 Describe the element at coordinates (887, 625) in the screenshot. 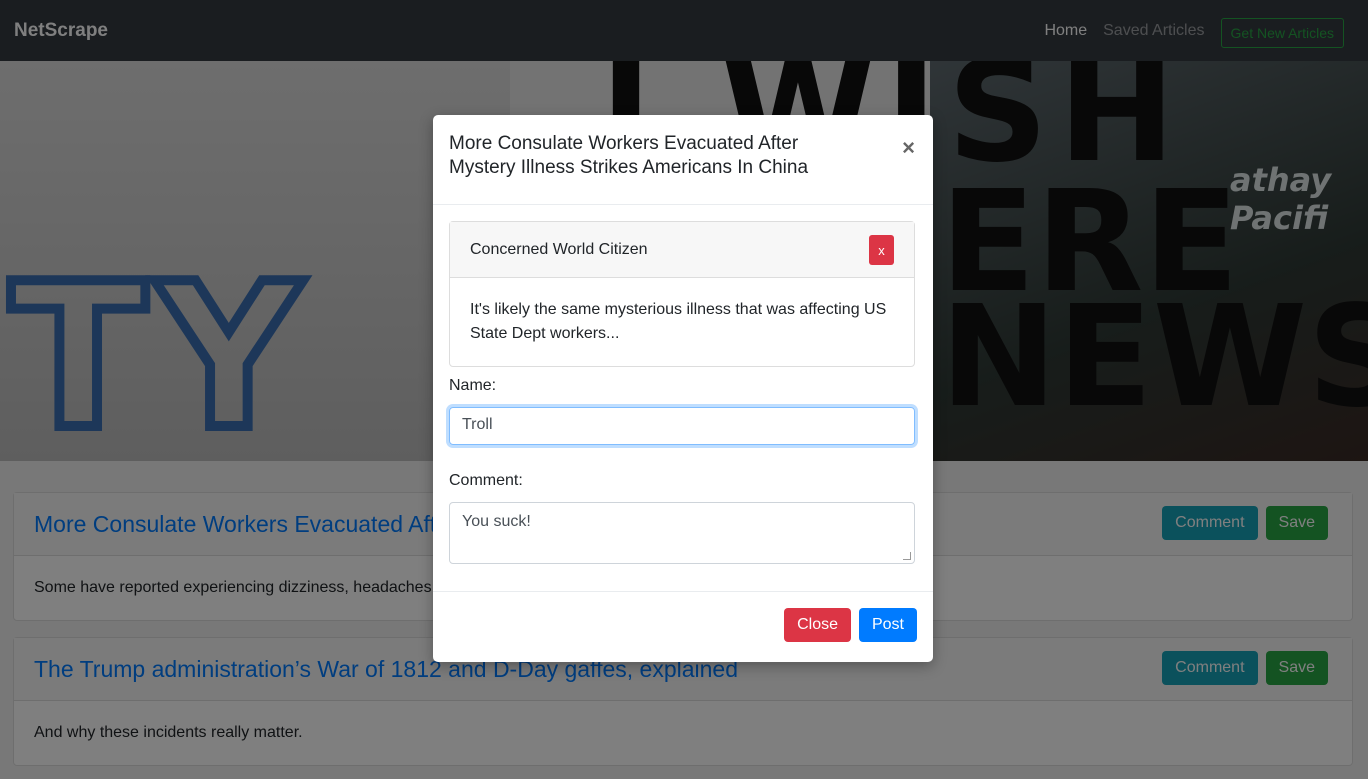

I see `post-button: Post` at that location.